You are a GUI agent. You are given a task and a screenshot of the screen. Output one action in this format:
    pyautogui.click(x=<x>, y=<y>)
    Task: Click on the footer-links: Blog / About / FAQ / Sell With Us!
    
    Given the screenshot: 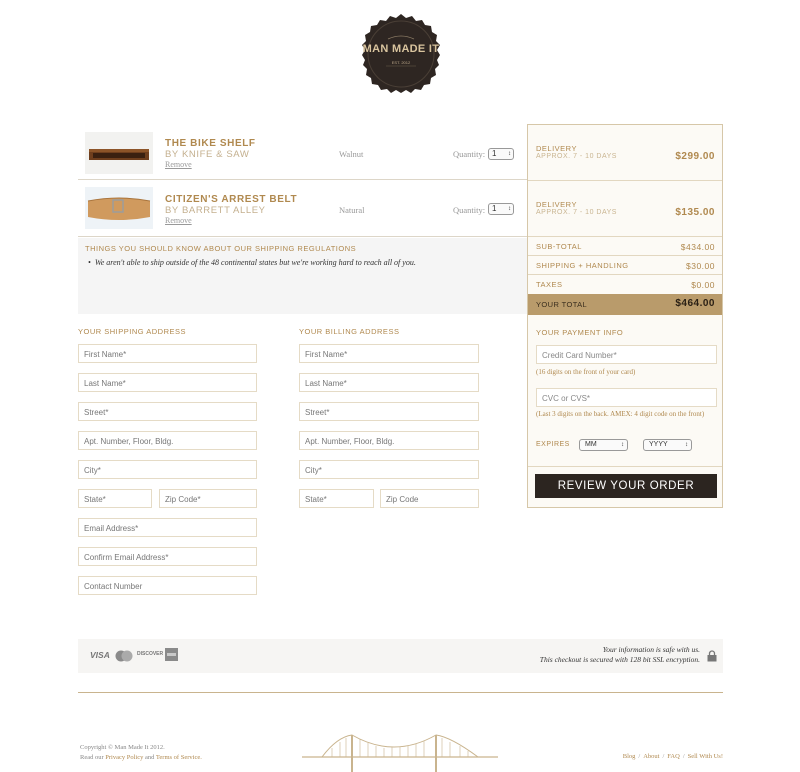 What is the action you would take?
    pyautogui.click(x=673, y=756)
    